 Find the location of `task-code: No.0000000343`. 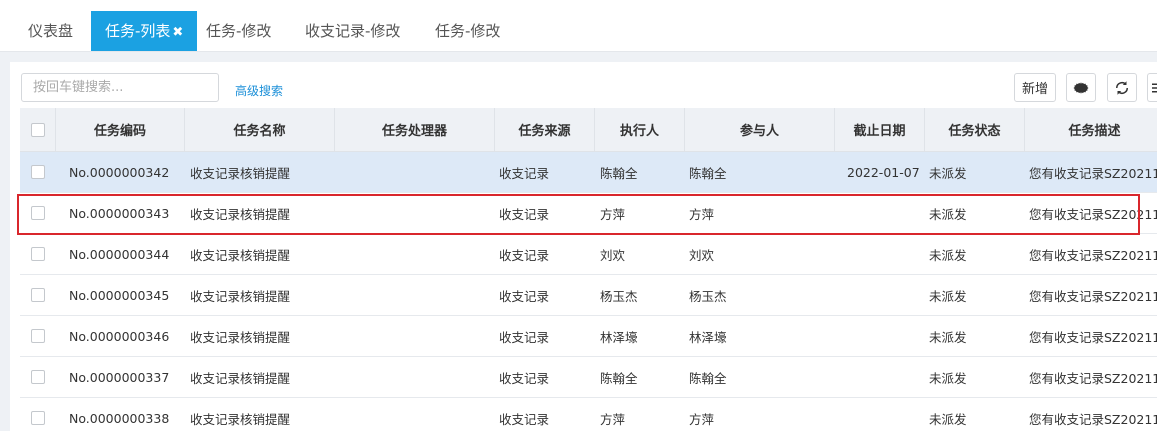

task-code: No.0000000343 is located at coordinates (119, 213).